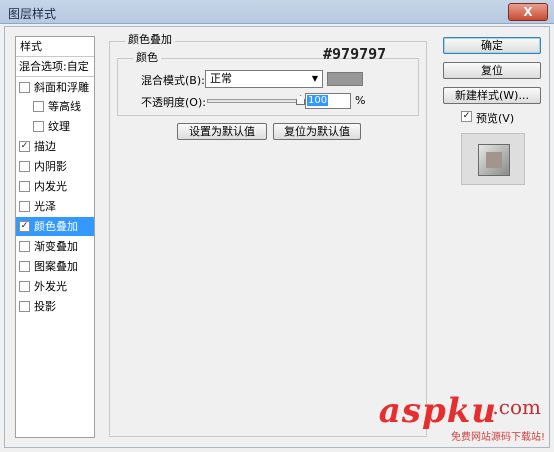  I want to click on divider, so click(55, 76).